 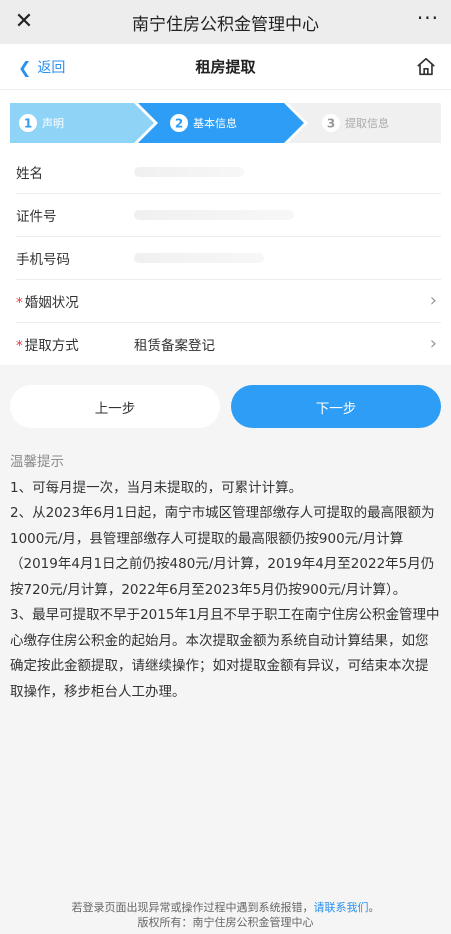 I want to click on name-label: 姓名, so click(x=29, y=173).